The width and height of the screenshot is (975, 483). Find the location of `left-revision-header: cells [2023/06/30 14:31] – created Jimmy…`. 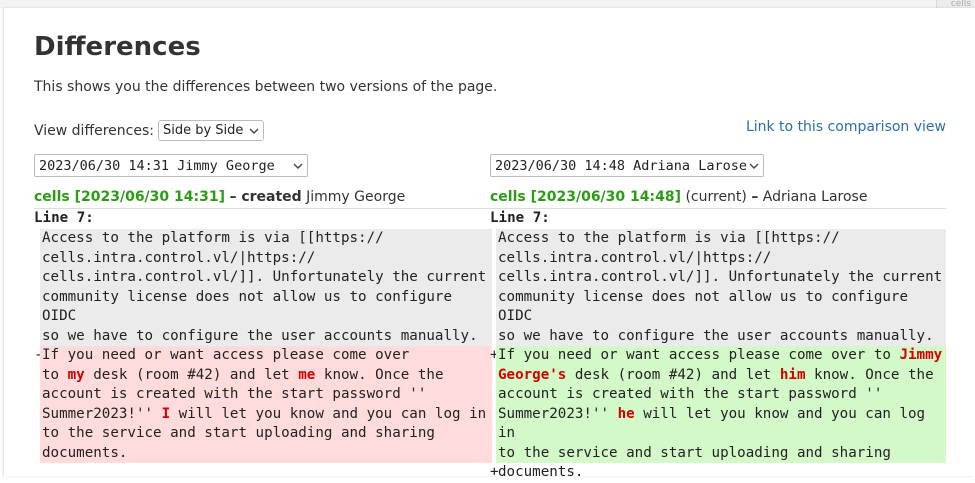

left-revision-header: cells [2023/06/30 14:31] – created Jimmy… is located at coordinates (219, 197).